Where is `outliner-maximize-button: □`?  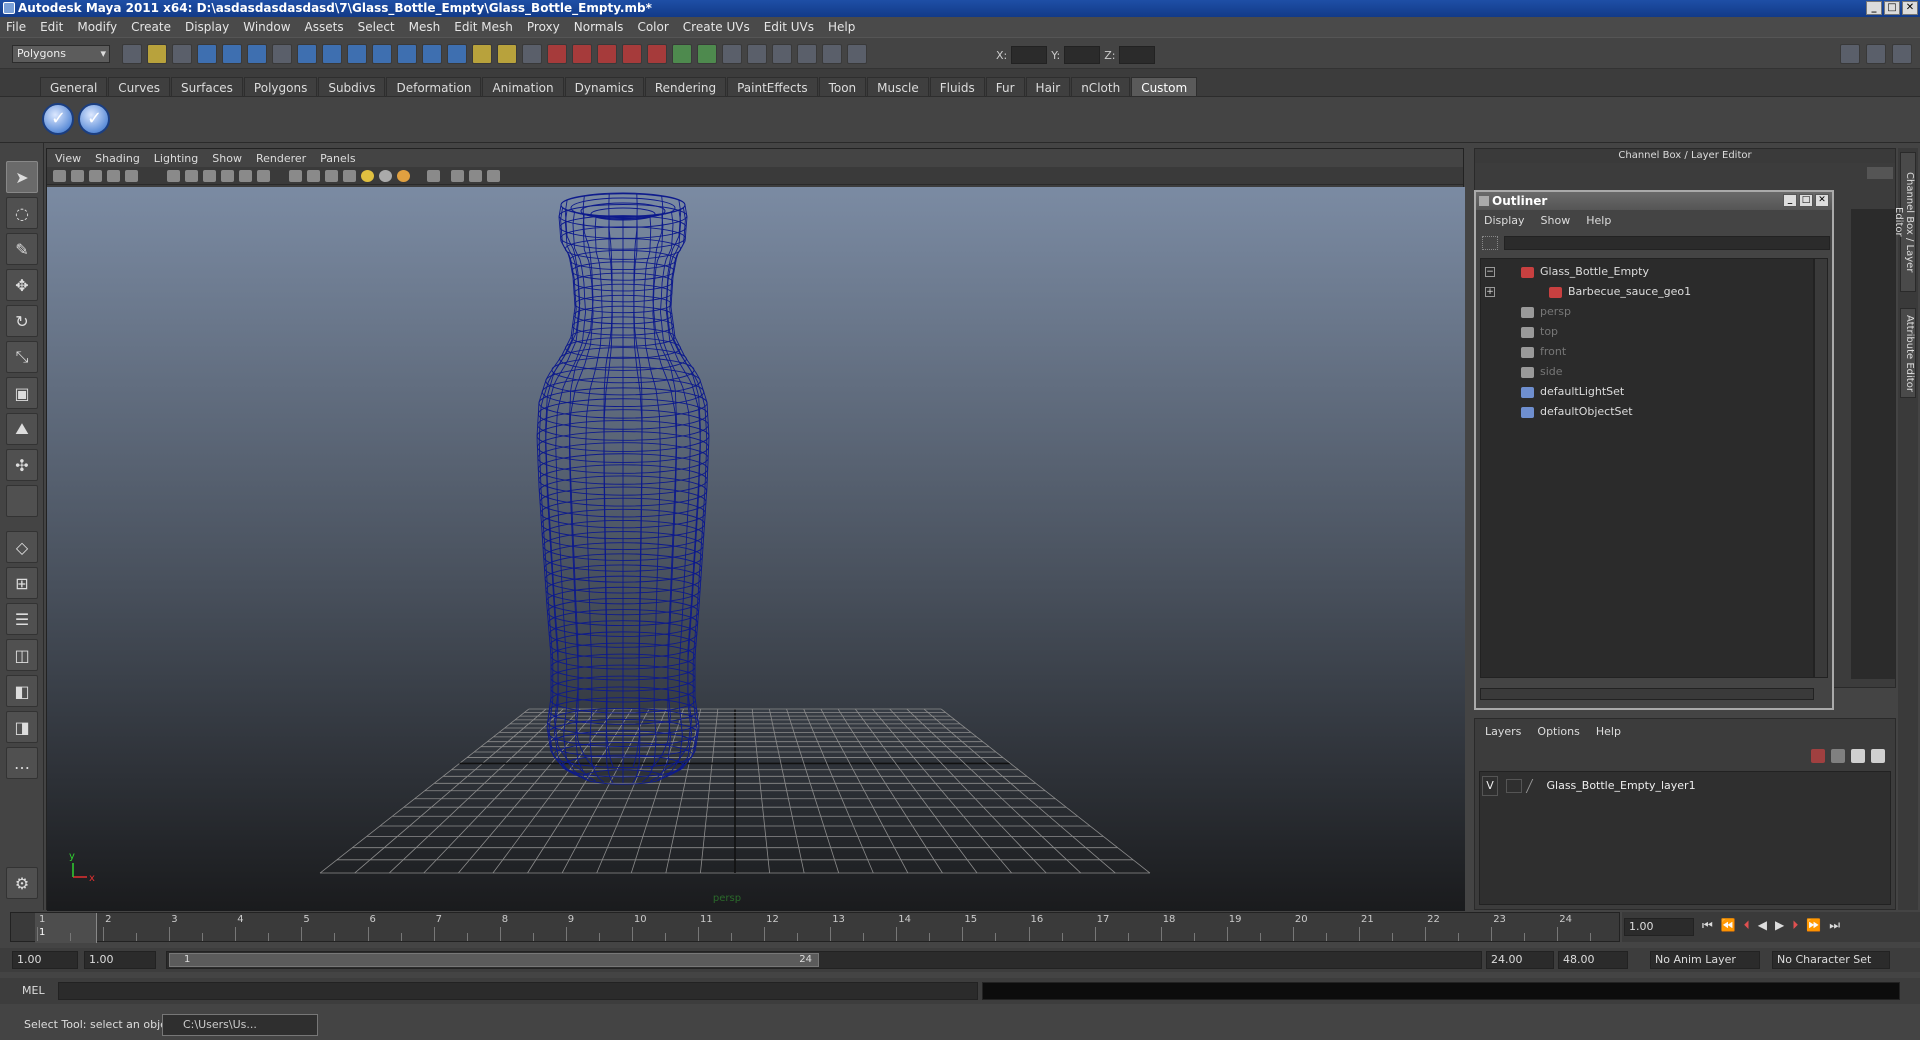
outliner-maximize-button: □ is located at coordinates (1806, 200).